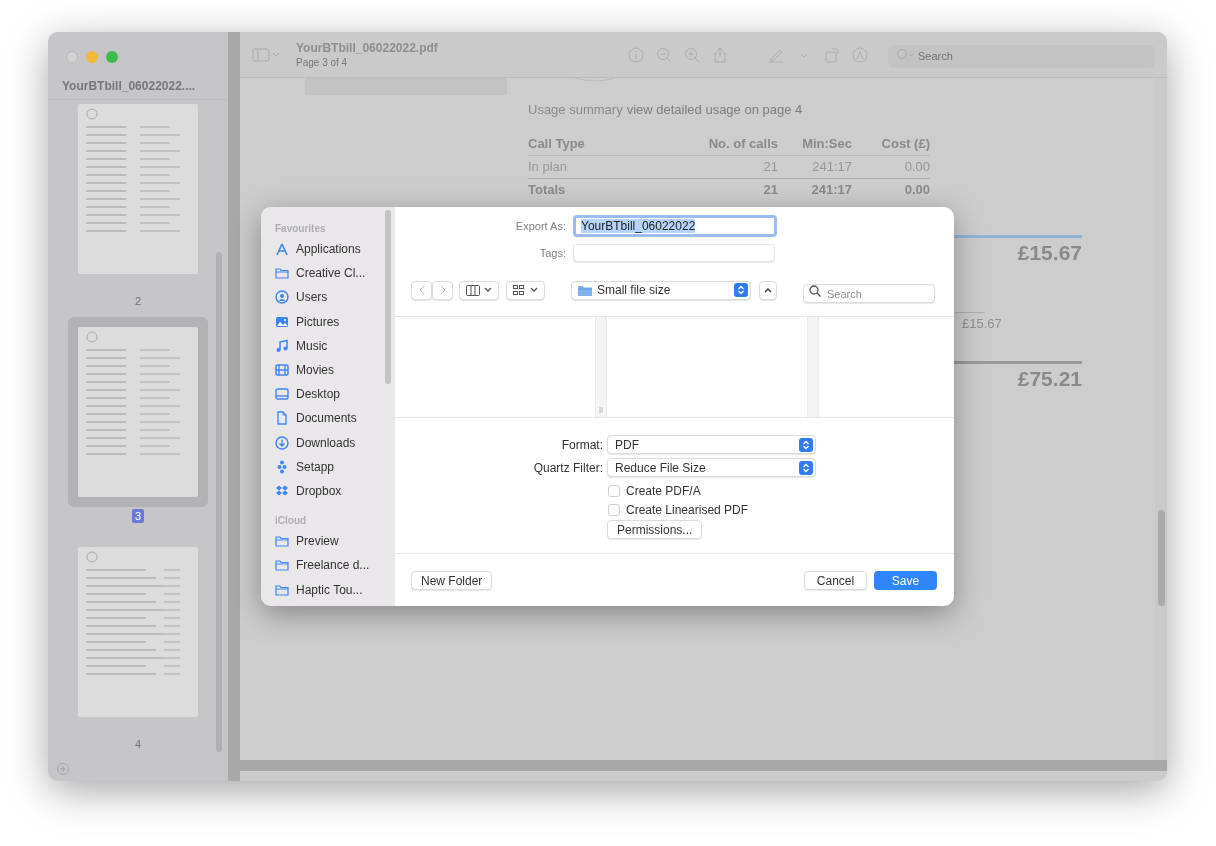 The height and width of the screenshot is (846, 1216). What do you see at coordinates (330, 321) in the screenshot?
I see `sidebar-item: Pictures` at bounding box center [330, 321].